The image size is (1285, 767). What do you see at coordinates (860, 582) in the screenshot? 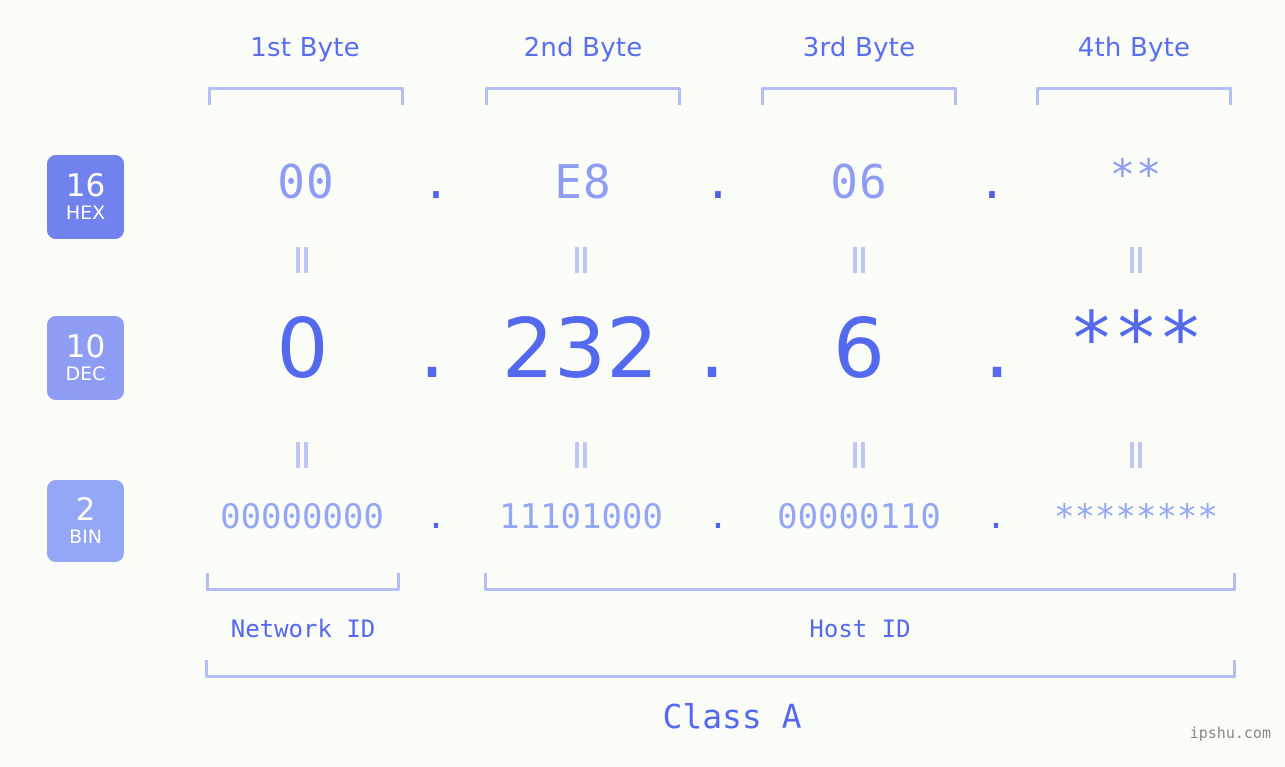
I see `host-id-bracket` at bounding box center [860, 582].